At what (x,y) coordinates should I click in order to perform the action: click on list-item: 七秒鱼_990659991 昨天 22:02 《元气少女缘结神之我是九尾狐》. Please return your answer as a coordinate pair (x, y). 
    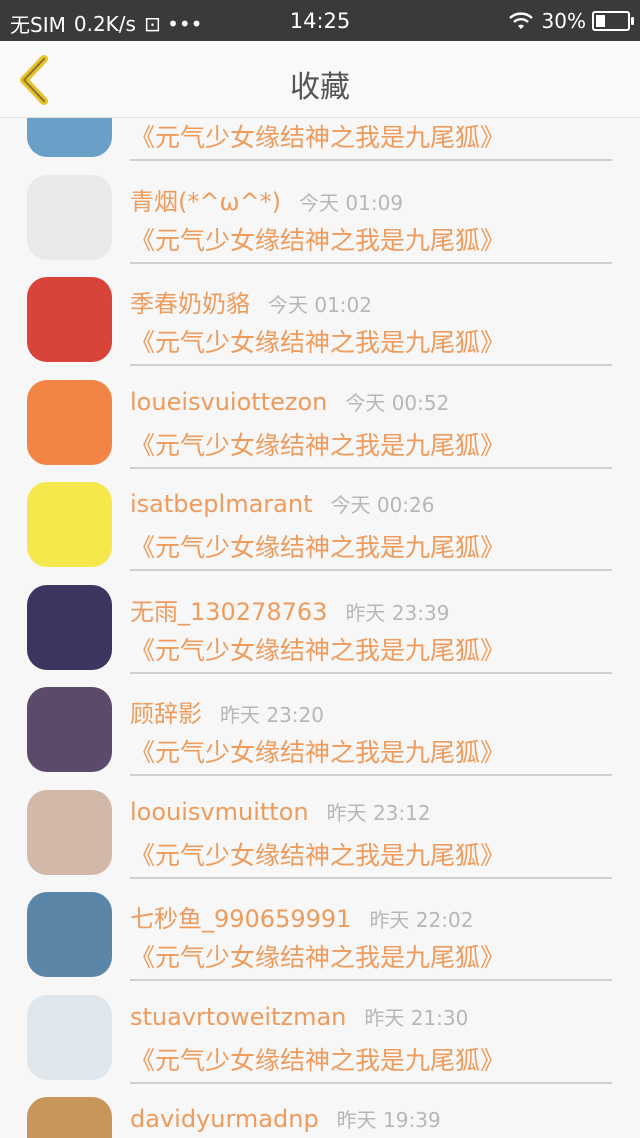
    Looking at the image, I should click on (320, 932).